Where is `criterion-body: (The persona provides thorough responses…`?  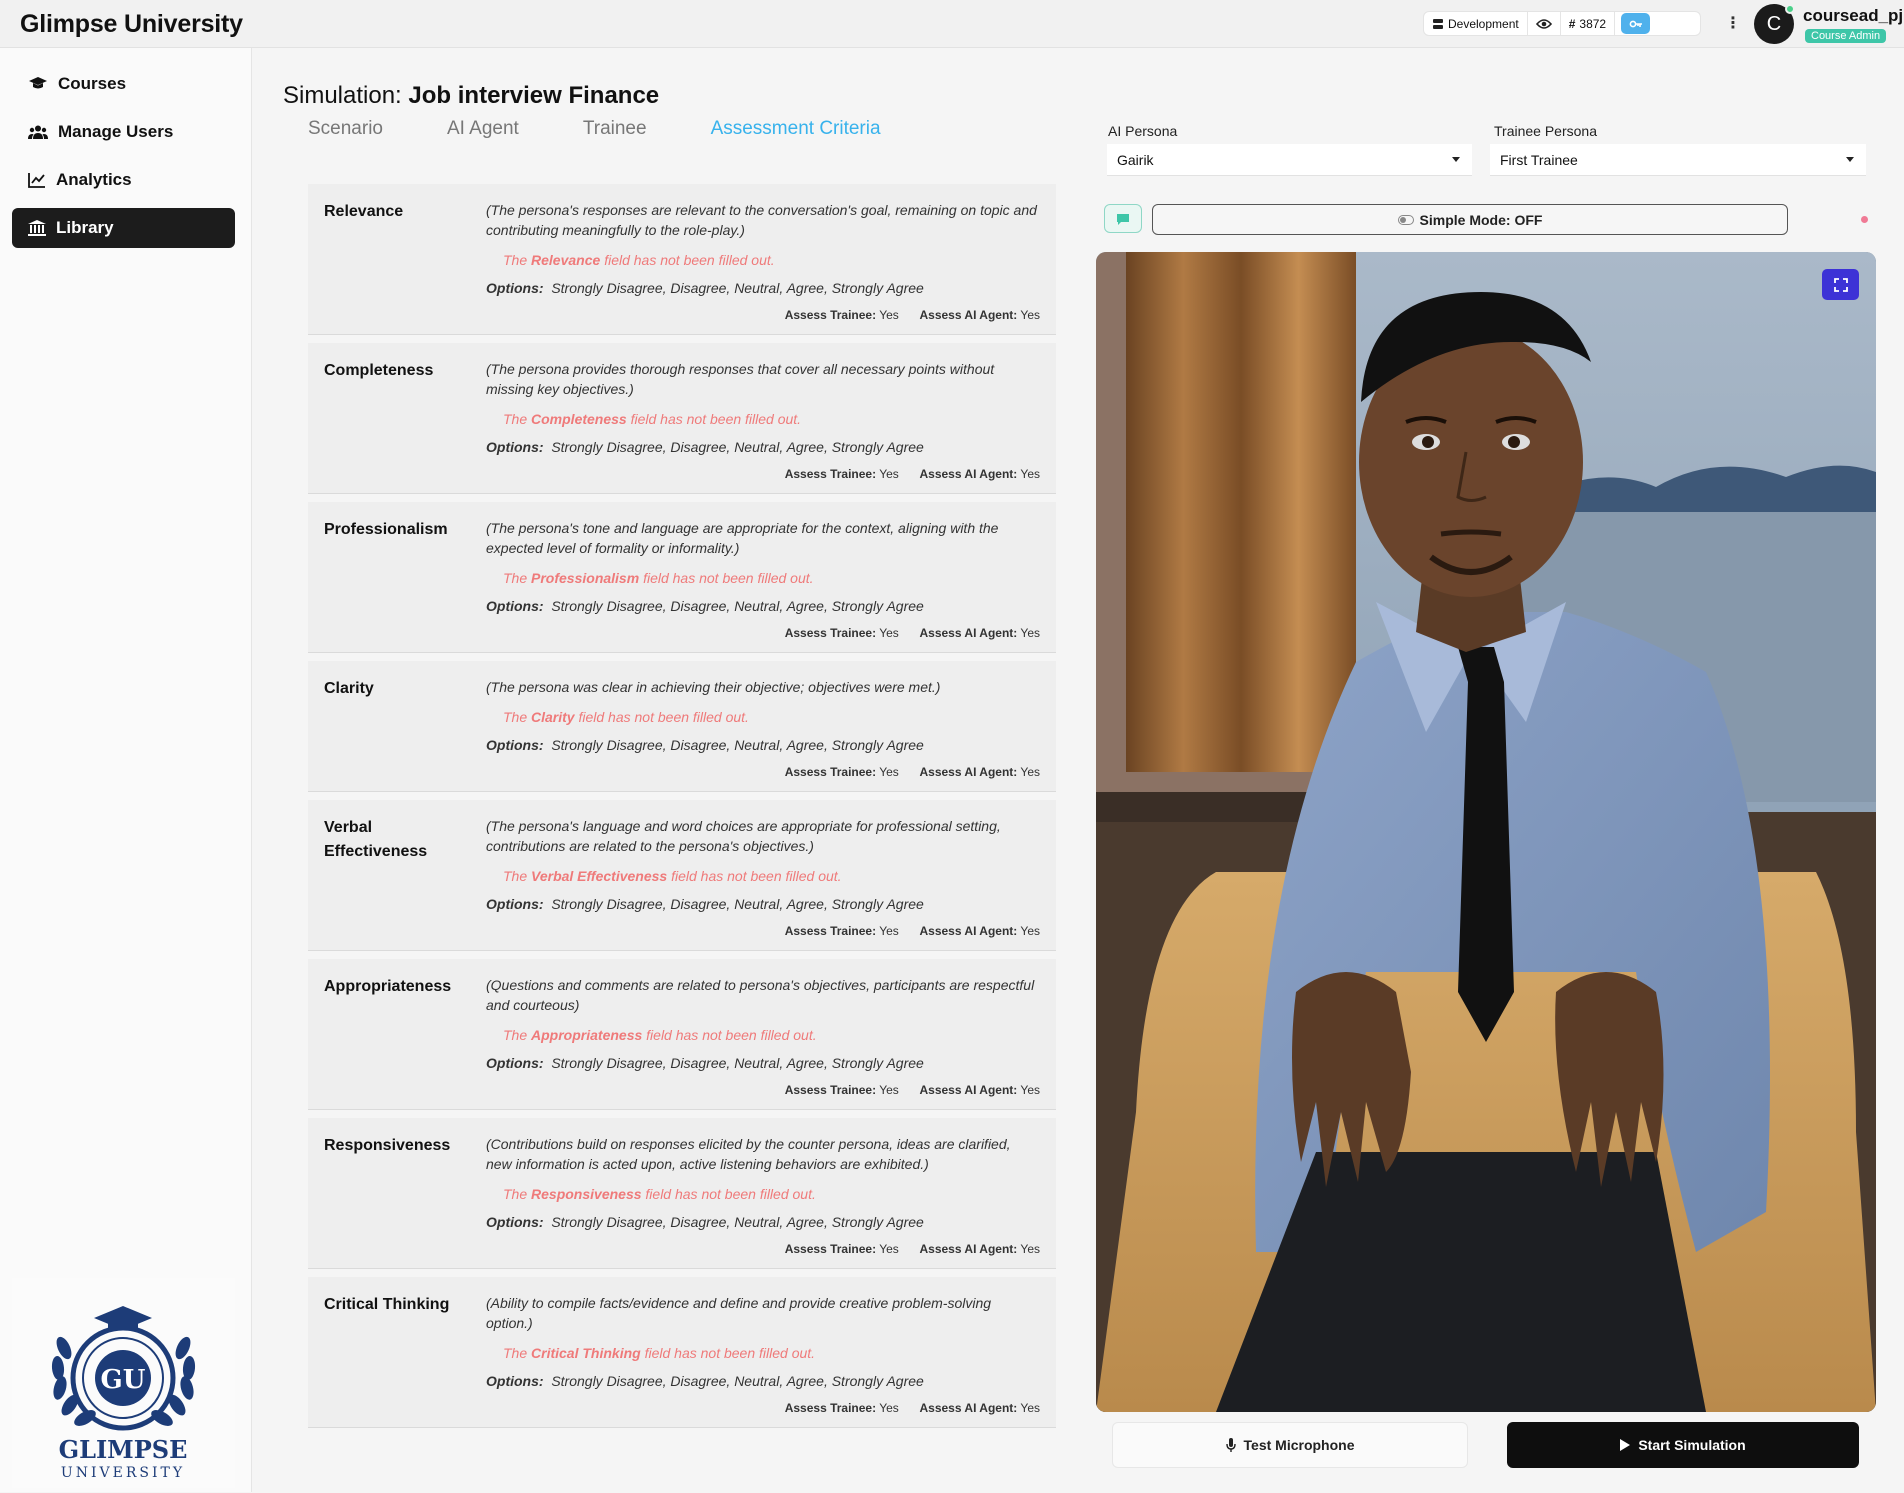
criterion-body: (The persona provides thorough responses… is located at coordinates (763, 420).